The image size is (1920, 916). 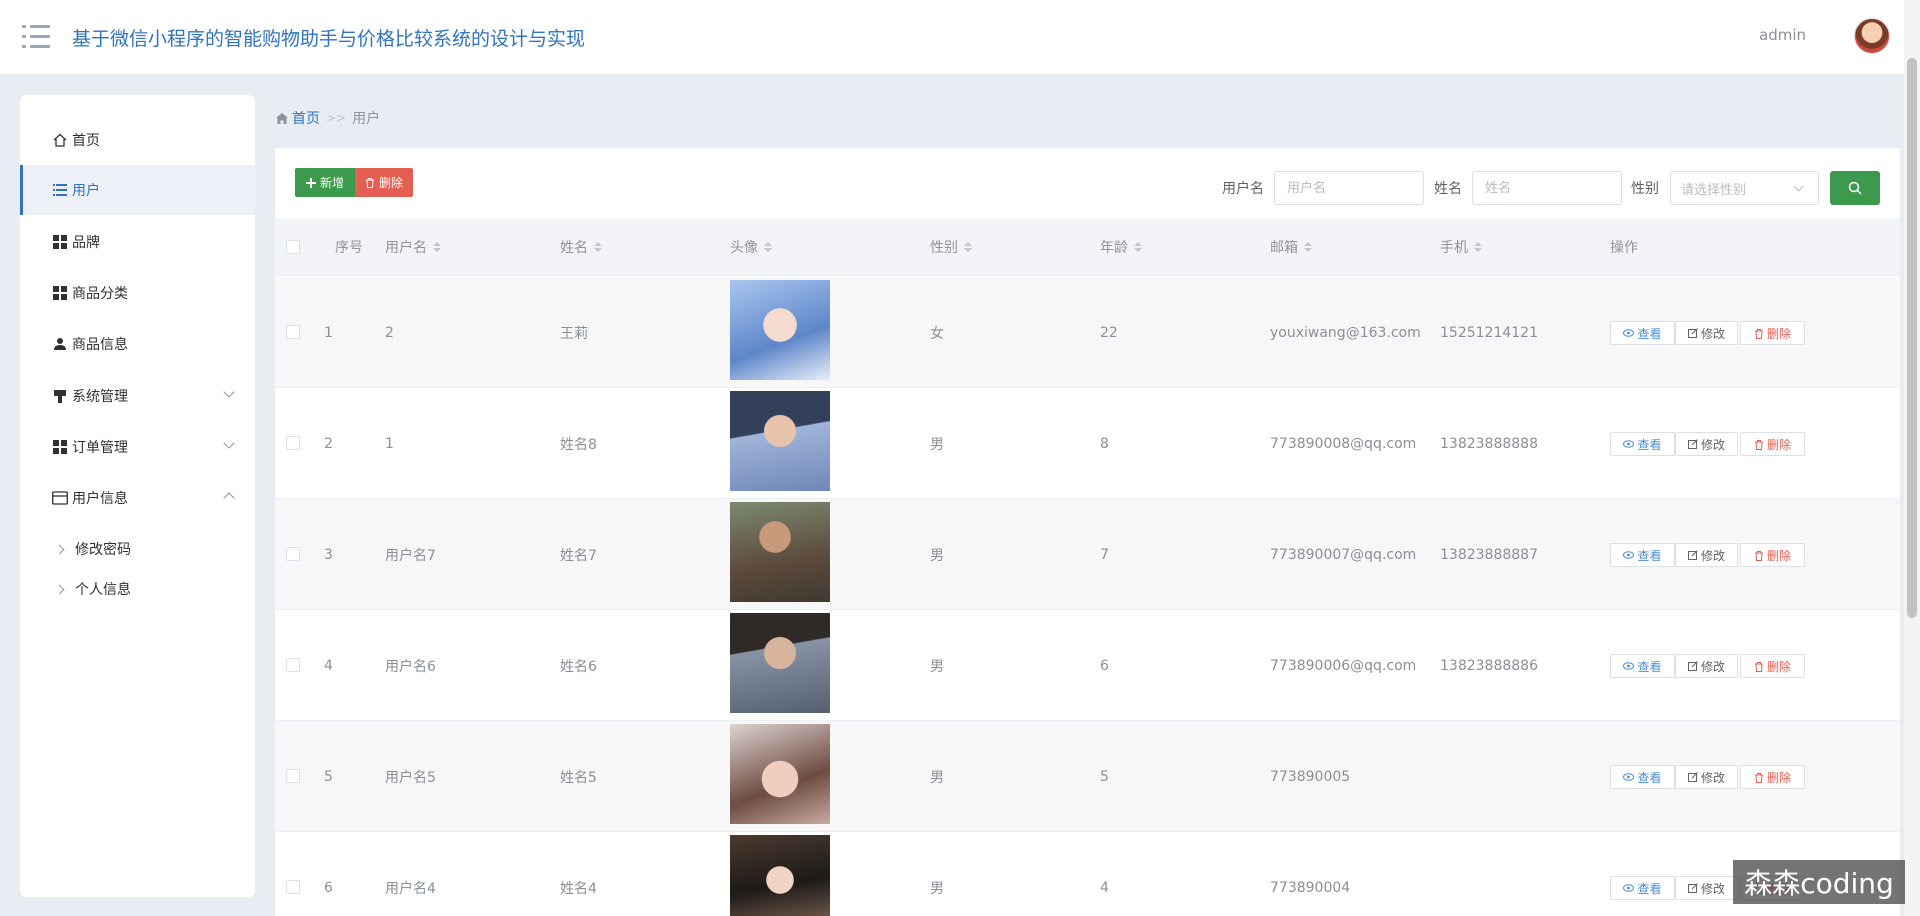 What do you see at coordinates (1712, 777) in the screenshot?
I see `edit-button-label: 修改` at bounding box center [1712, 777].